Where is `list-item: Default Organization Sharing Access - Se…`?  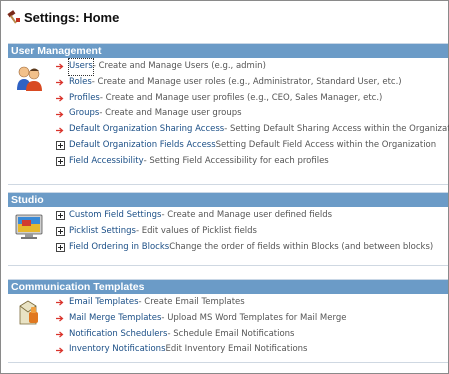 list-item: Default Organization Sharing Access - Se… is located at coordinates (252, 130).